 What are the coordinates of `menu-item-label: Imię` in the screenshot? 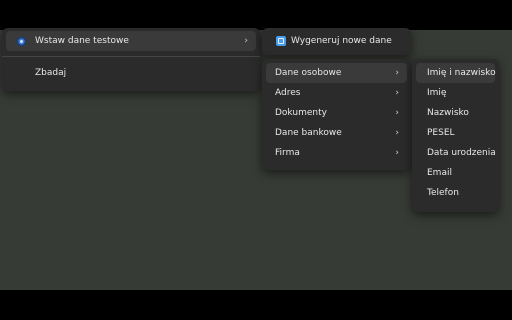 It's located at (437, 93).